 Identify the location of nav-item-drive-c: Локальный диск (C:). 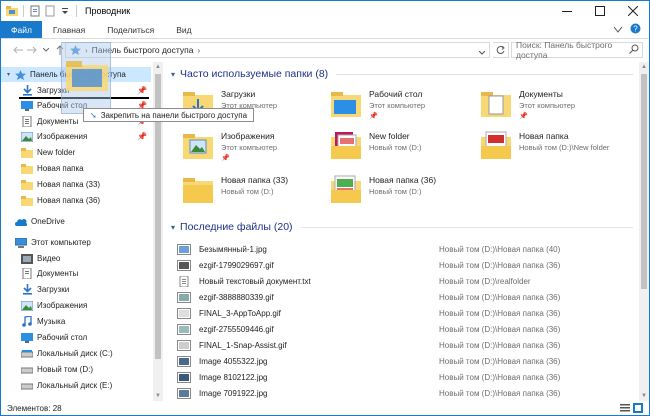
(76, 353).